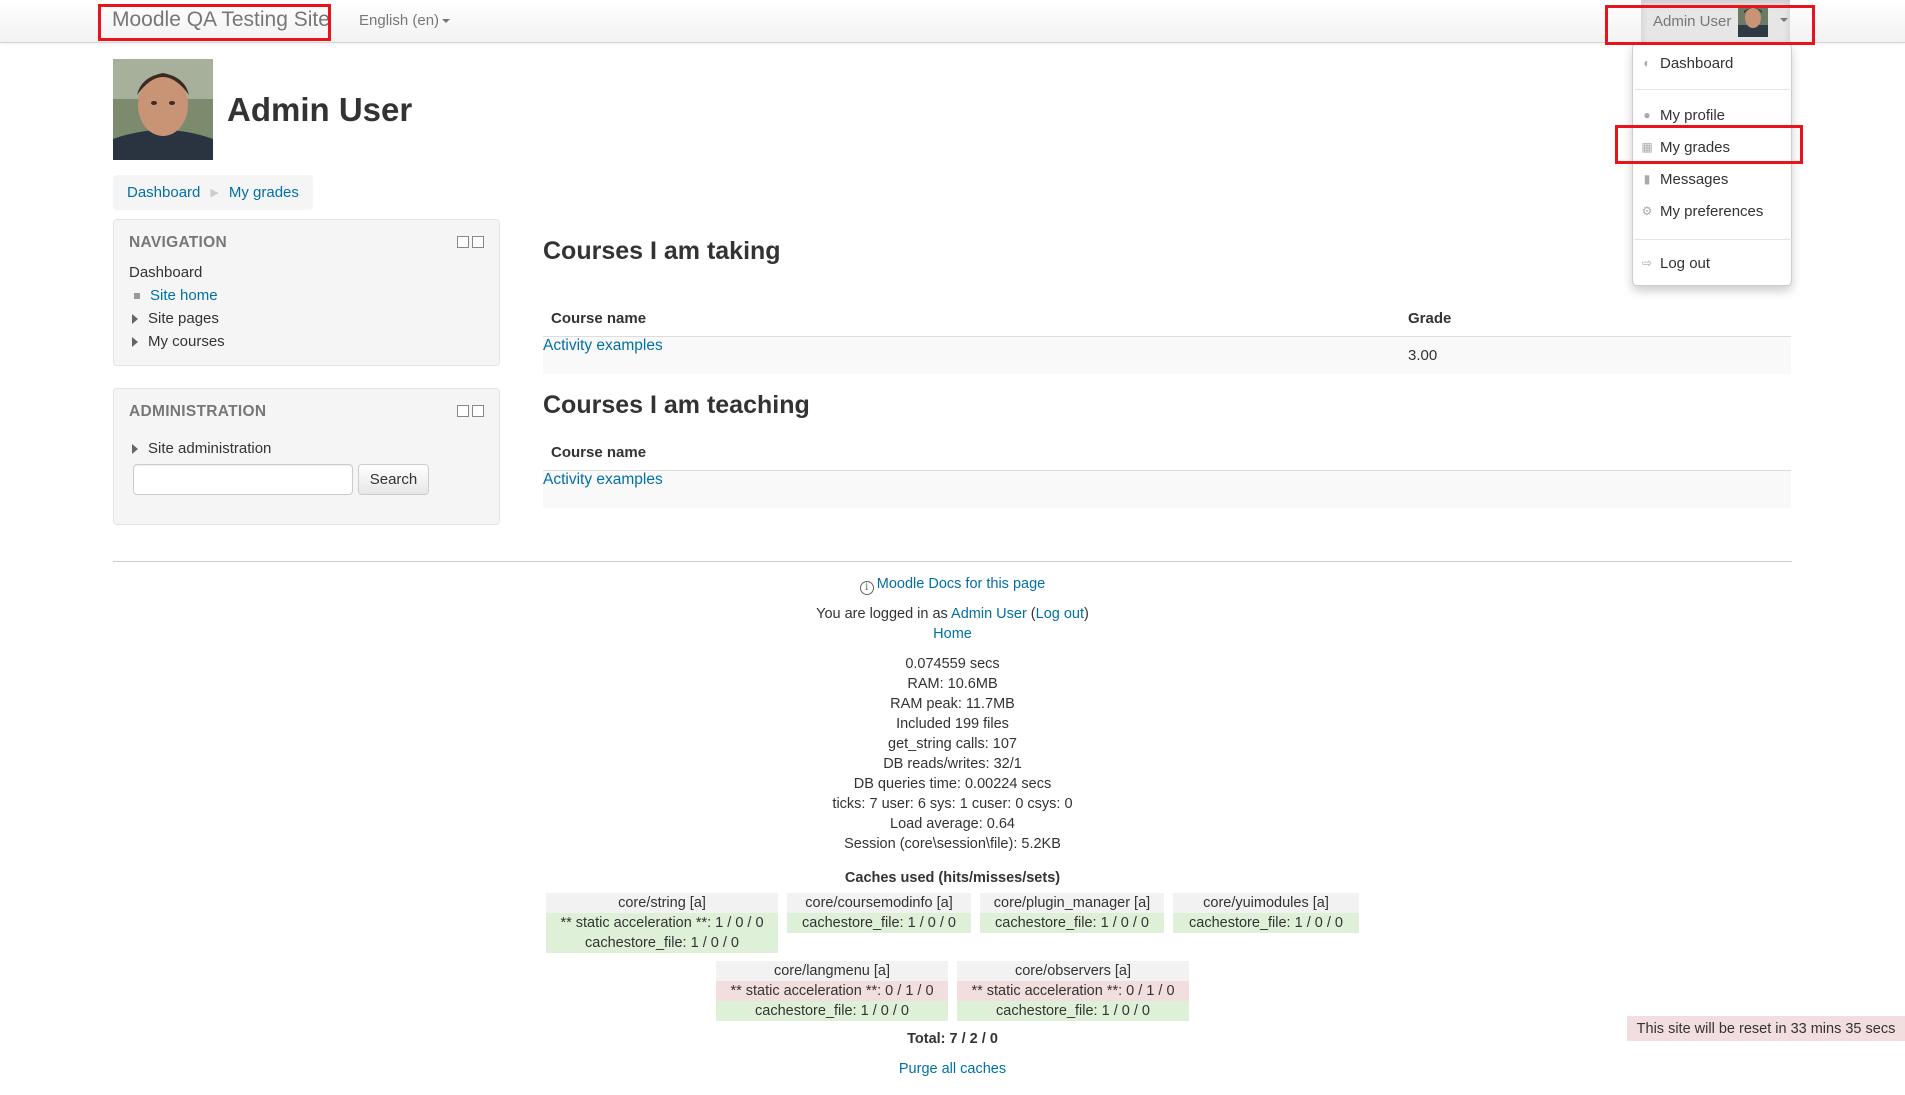 The height and width of the screenshot is (1095, 1905). What do you see at coordinates (163, 109) in the screenshot?
I see `profile-picture` at bounding box center [163, 109].